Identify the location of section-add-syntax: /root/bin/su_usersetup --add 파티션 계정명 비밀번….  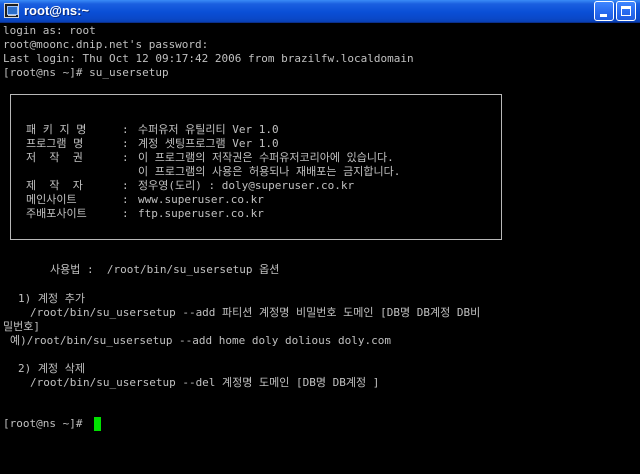
(255, 312).